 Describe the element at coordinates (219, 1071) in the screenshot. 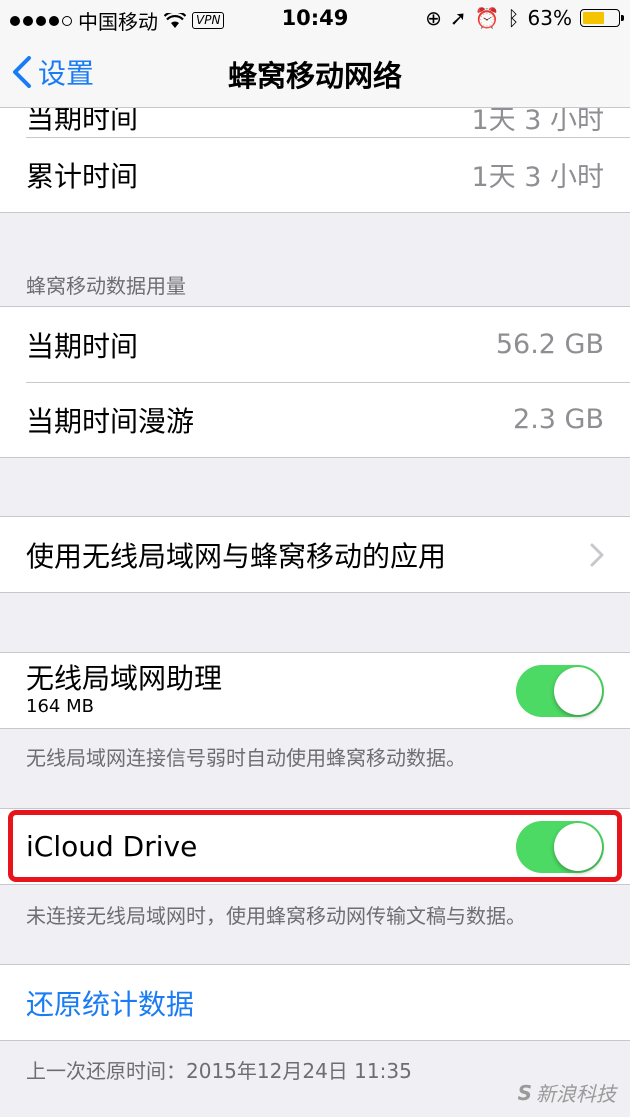

I see `last-reset-time: 上一次还原时间：2015年12月24日 11:35` at that location.